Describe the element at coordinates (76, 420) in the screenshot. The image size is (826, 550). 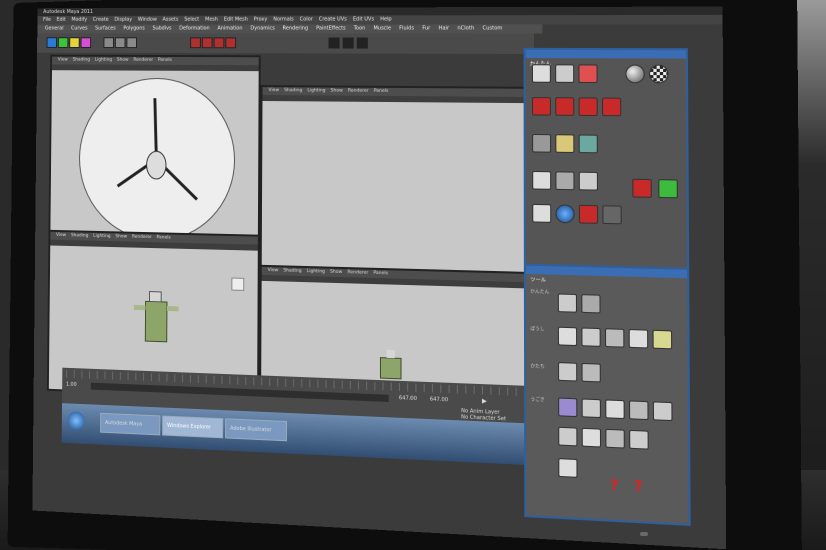
I see `start-button` at that location.